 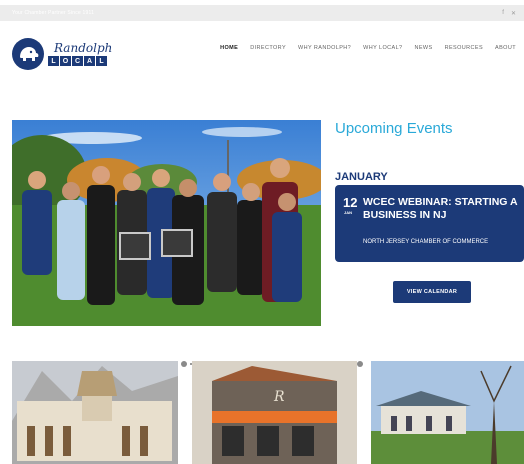 I want to click on lion-emblem-icon, so click(x=28, y=54).